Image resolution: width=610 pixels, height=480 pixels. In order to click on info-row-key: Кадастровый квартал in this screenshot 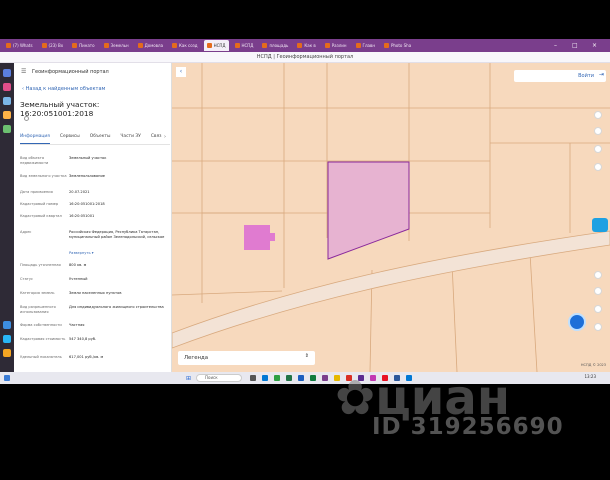, I will do `click(41, 216)`.